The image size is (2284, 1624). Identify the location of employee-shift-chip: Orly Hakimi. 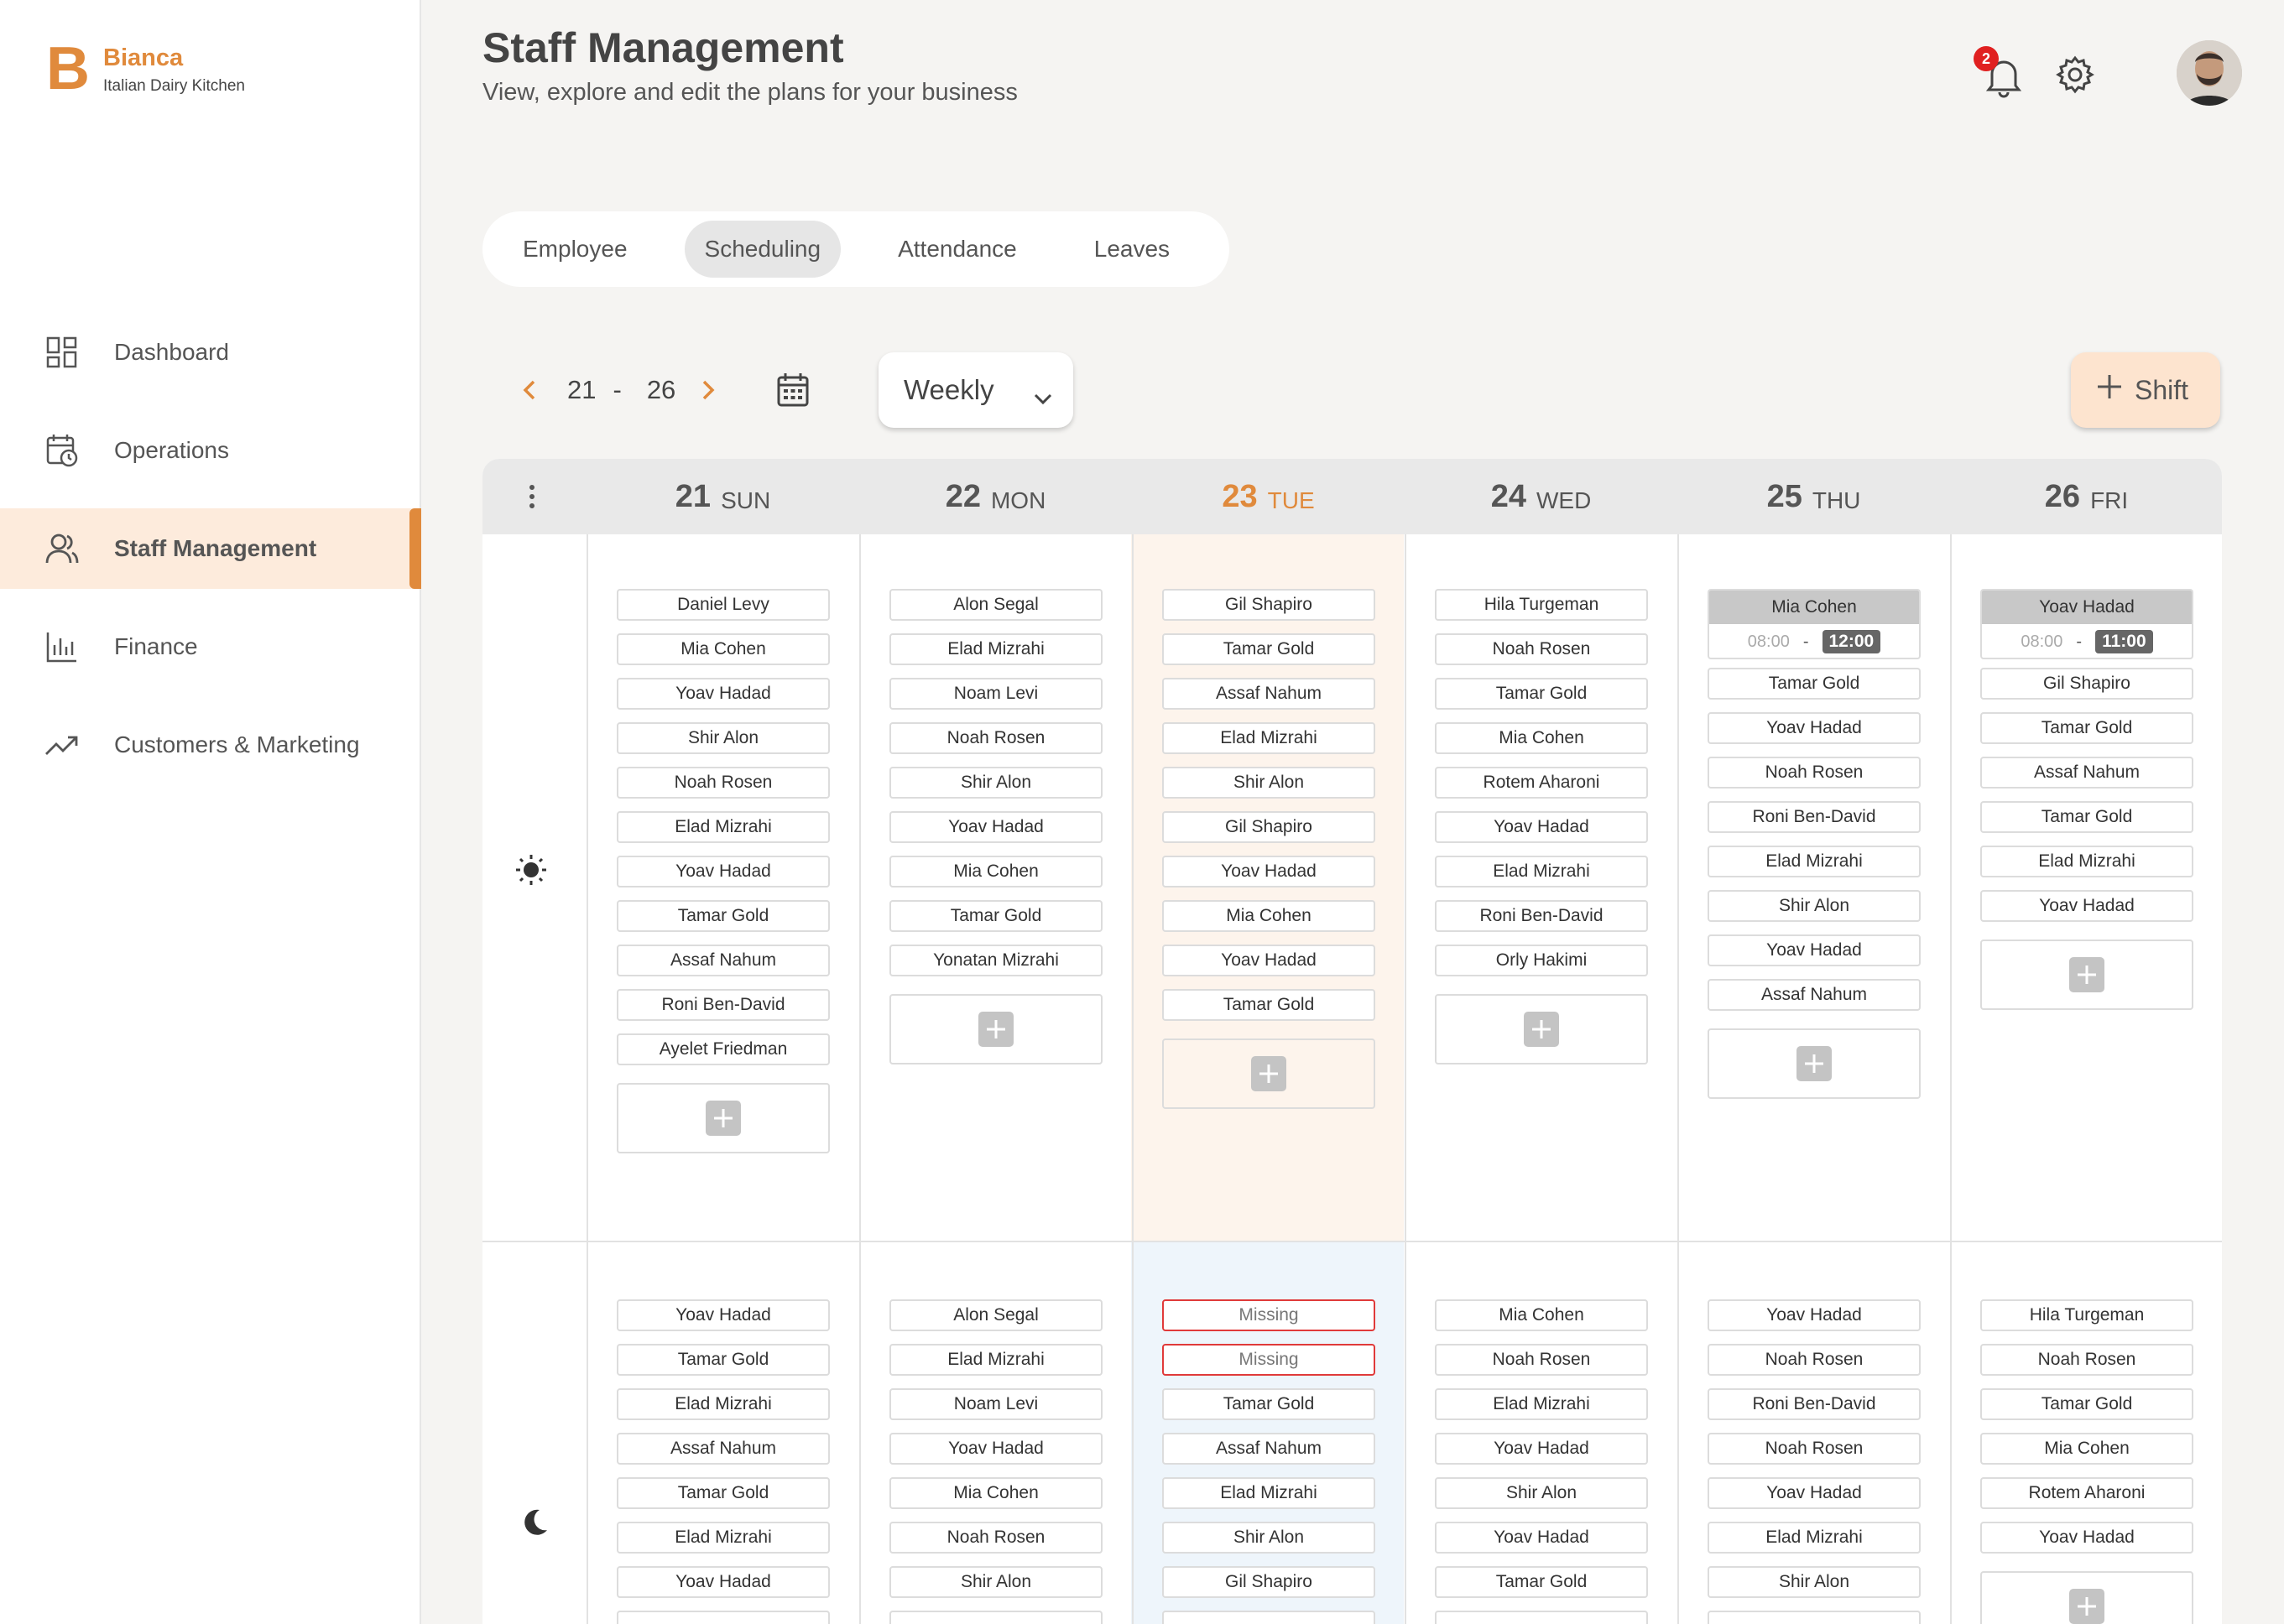
(1541, 960).